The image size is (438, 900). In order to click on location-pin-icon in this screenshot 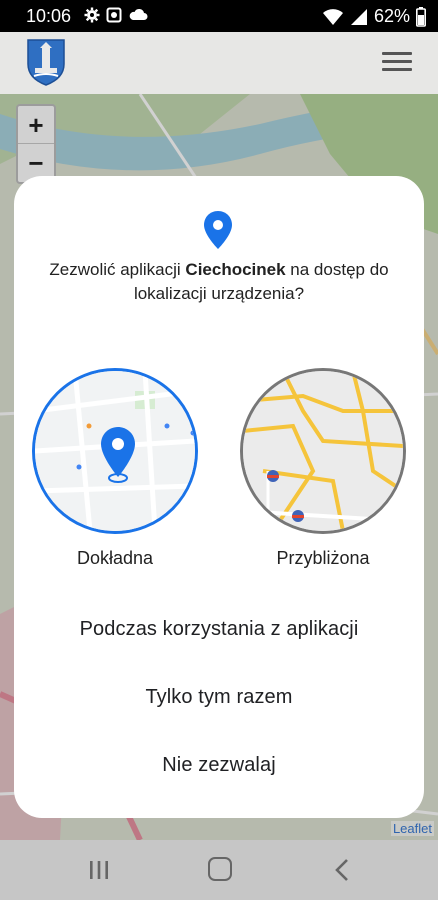, I will do `click(218, 230)`.